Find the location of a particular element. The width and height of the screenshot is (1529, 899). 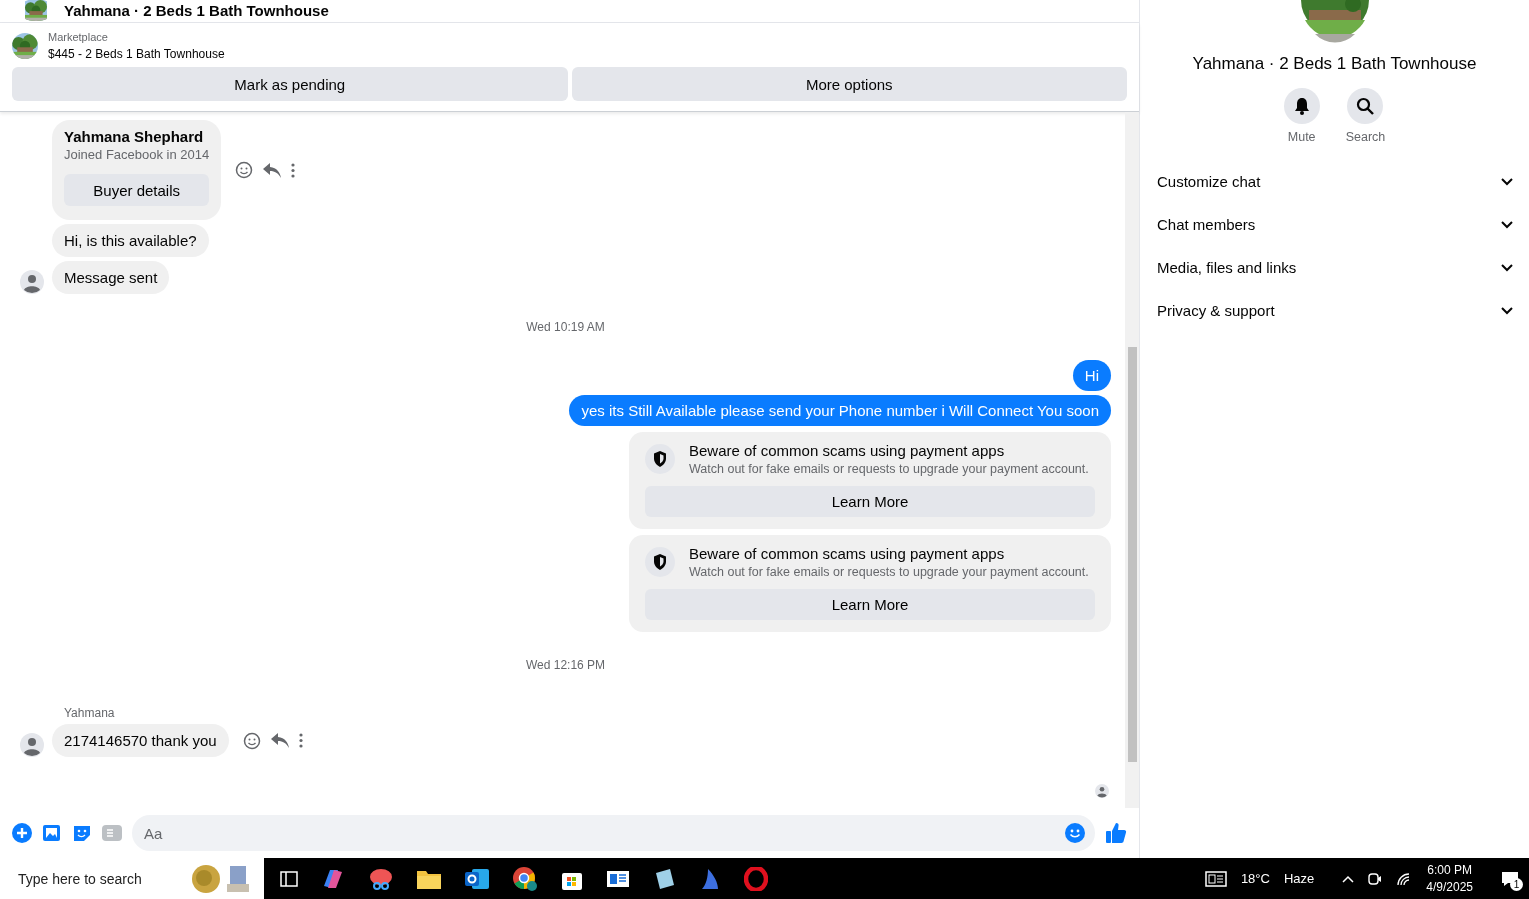

panel-section: Media, files and links is located at coordinates (1334, 267).